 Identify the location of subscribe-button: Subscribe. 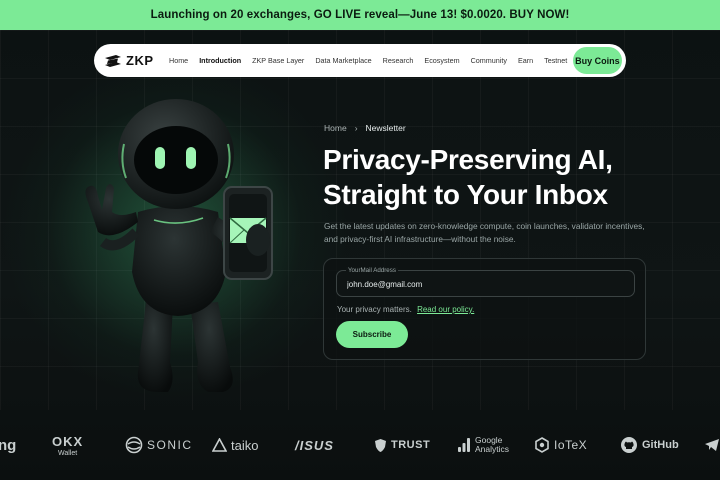
(372, 334).